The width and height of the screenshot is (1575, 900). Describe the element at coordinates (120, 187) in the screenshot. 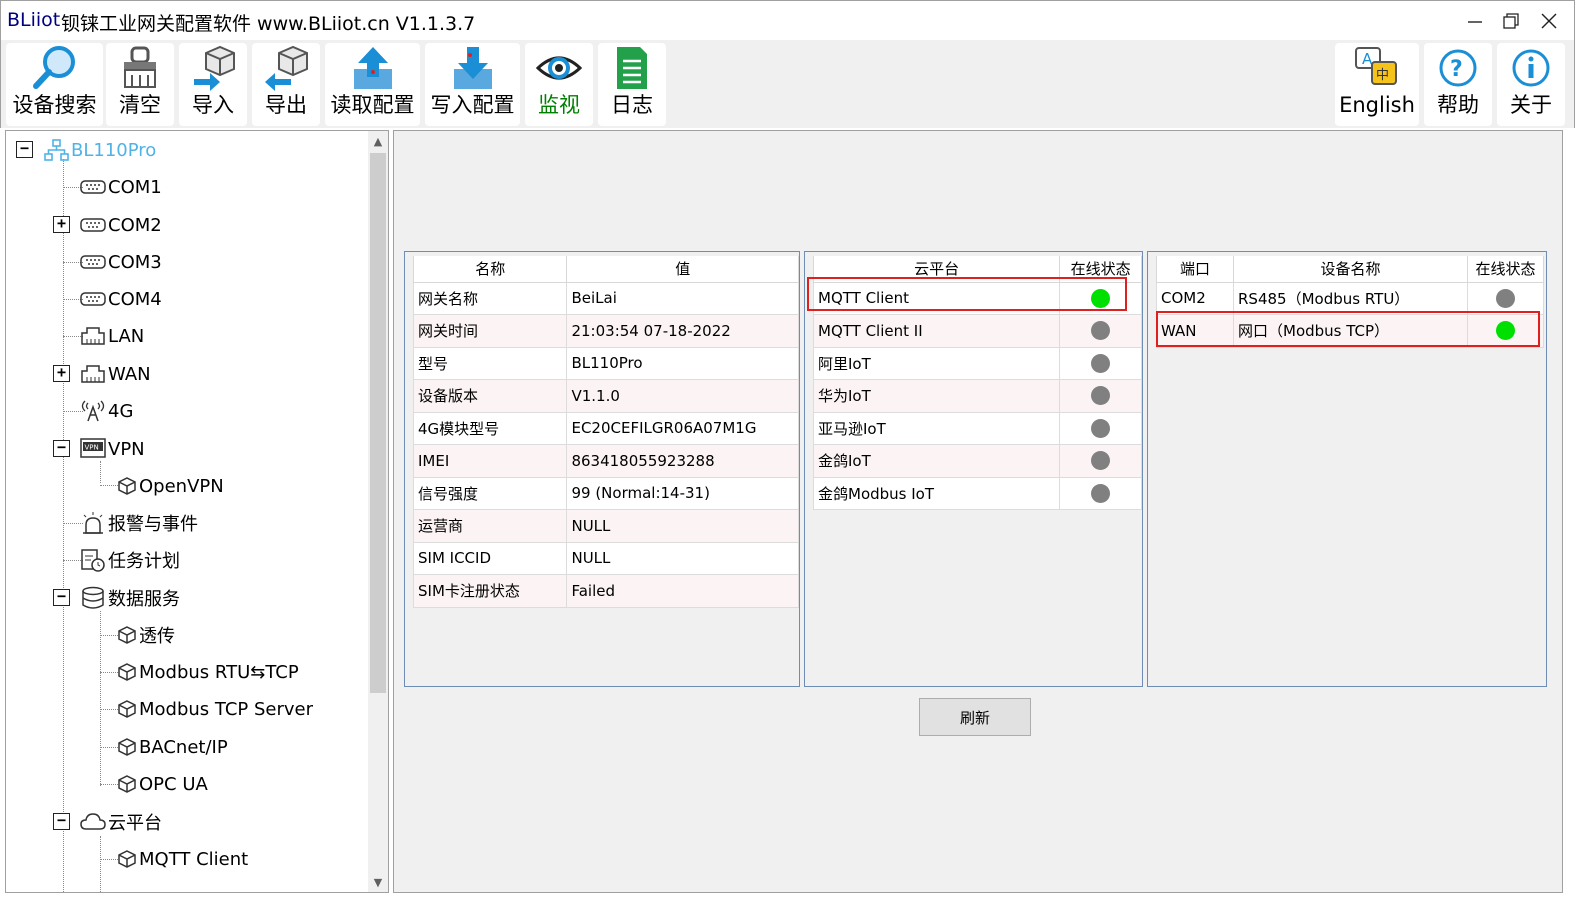

I see `tree-item-com1: COM1` at that location.